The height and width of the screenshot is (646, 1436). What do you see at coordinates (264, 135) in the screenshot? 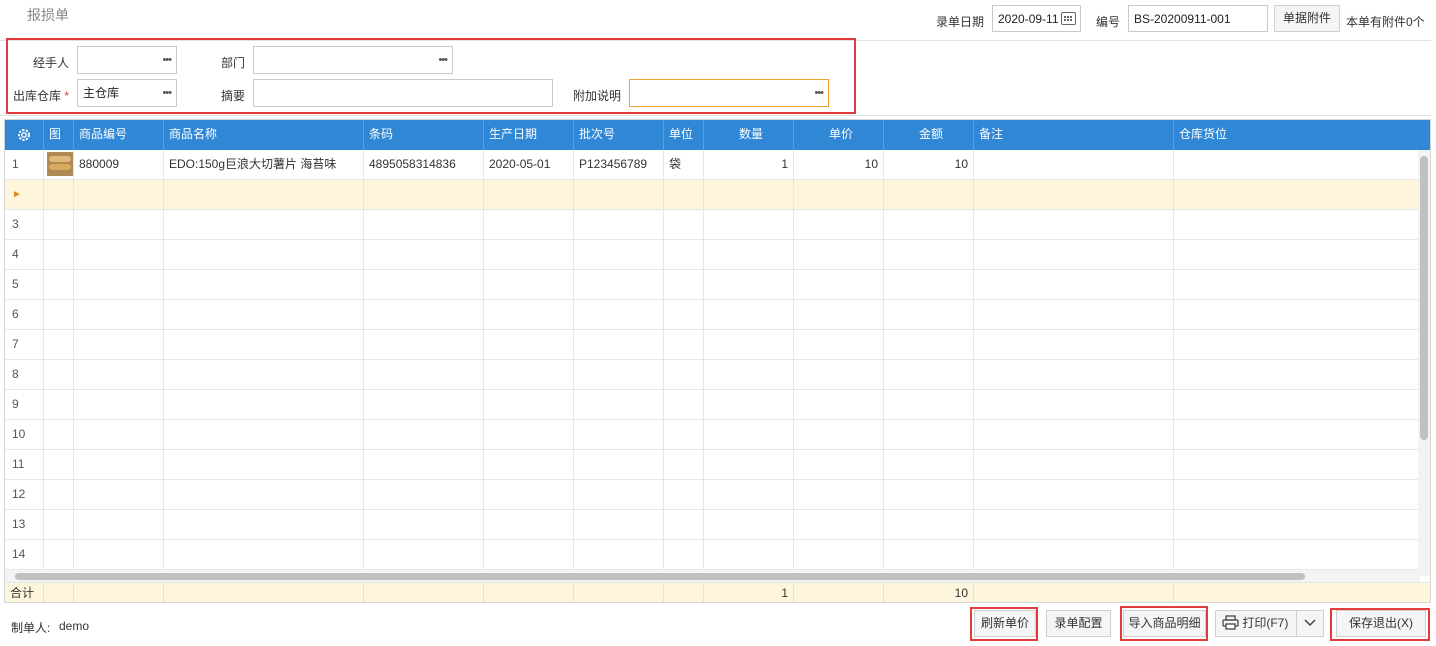
I see `col-name: 商品名称` at bounding box center [264, 135].